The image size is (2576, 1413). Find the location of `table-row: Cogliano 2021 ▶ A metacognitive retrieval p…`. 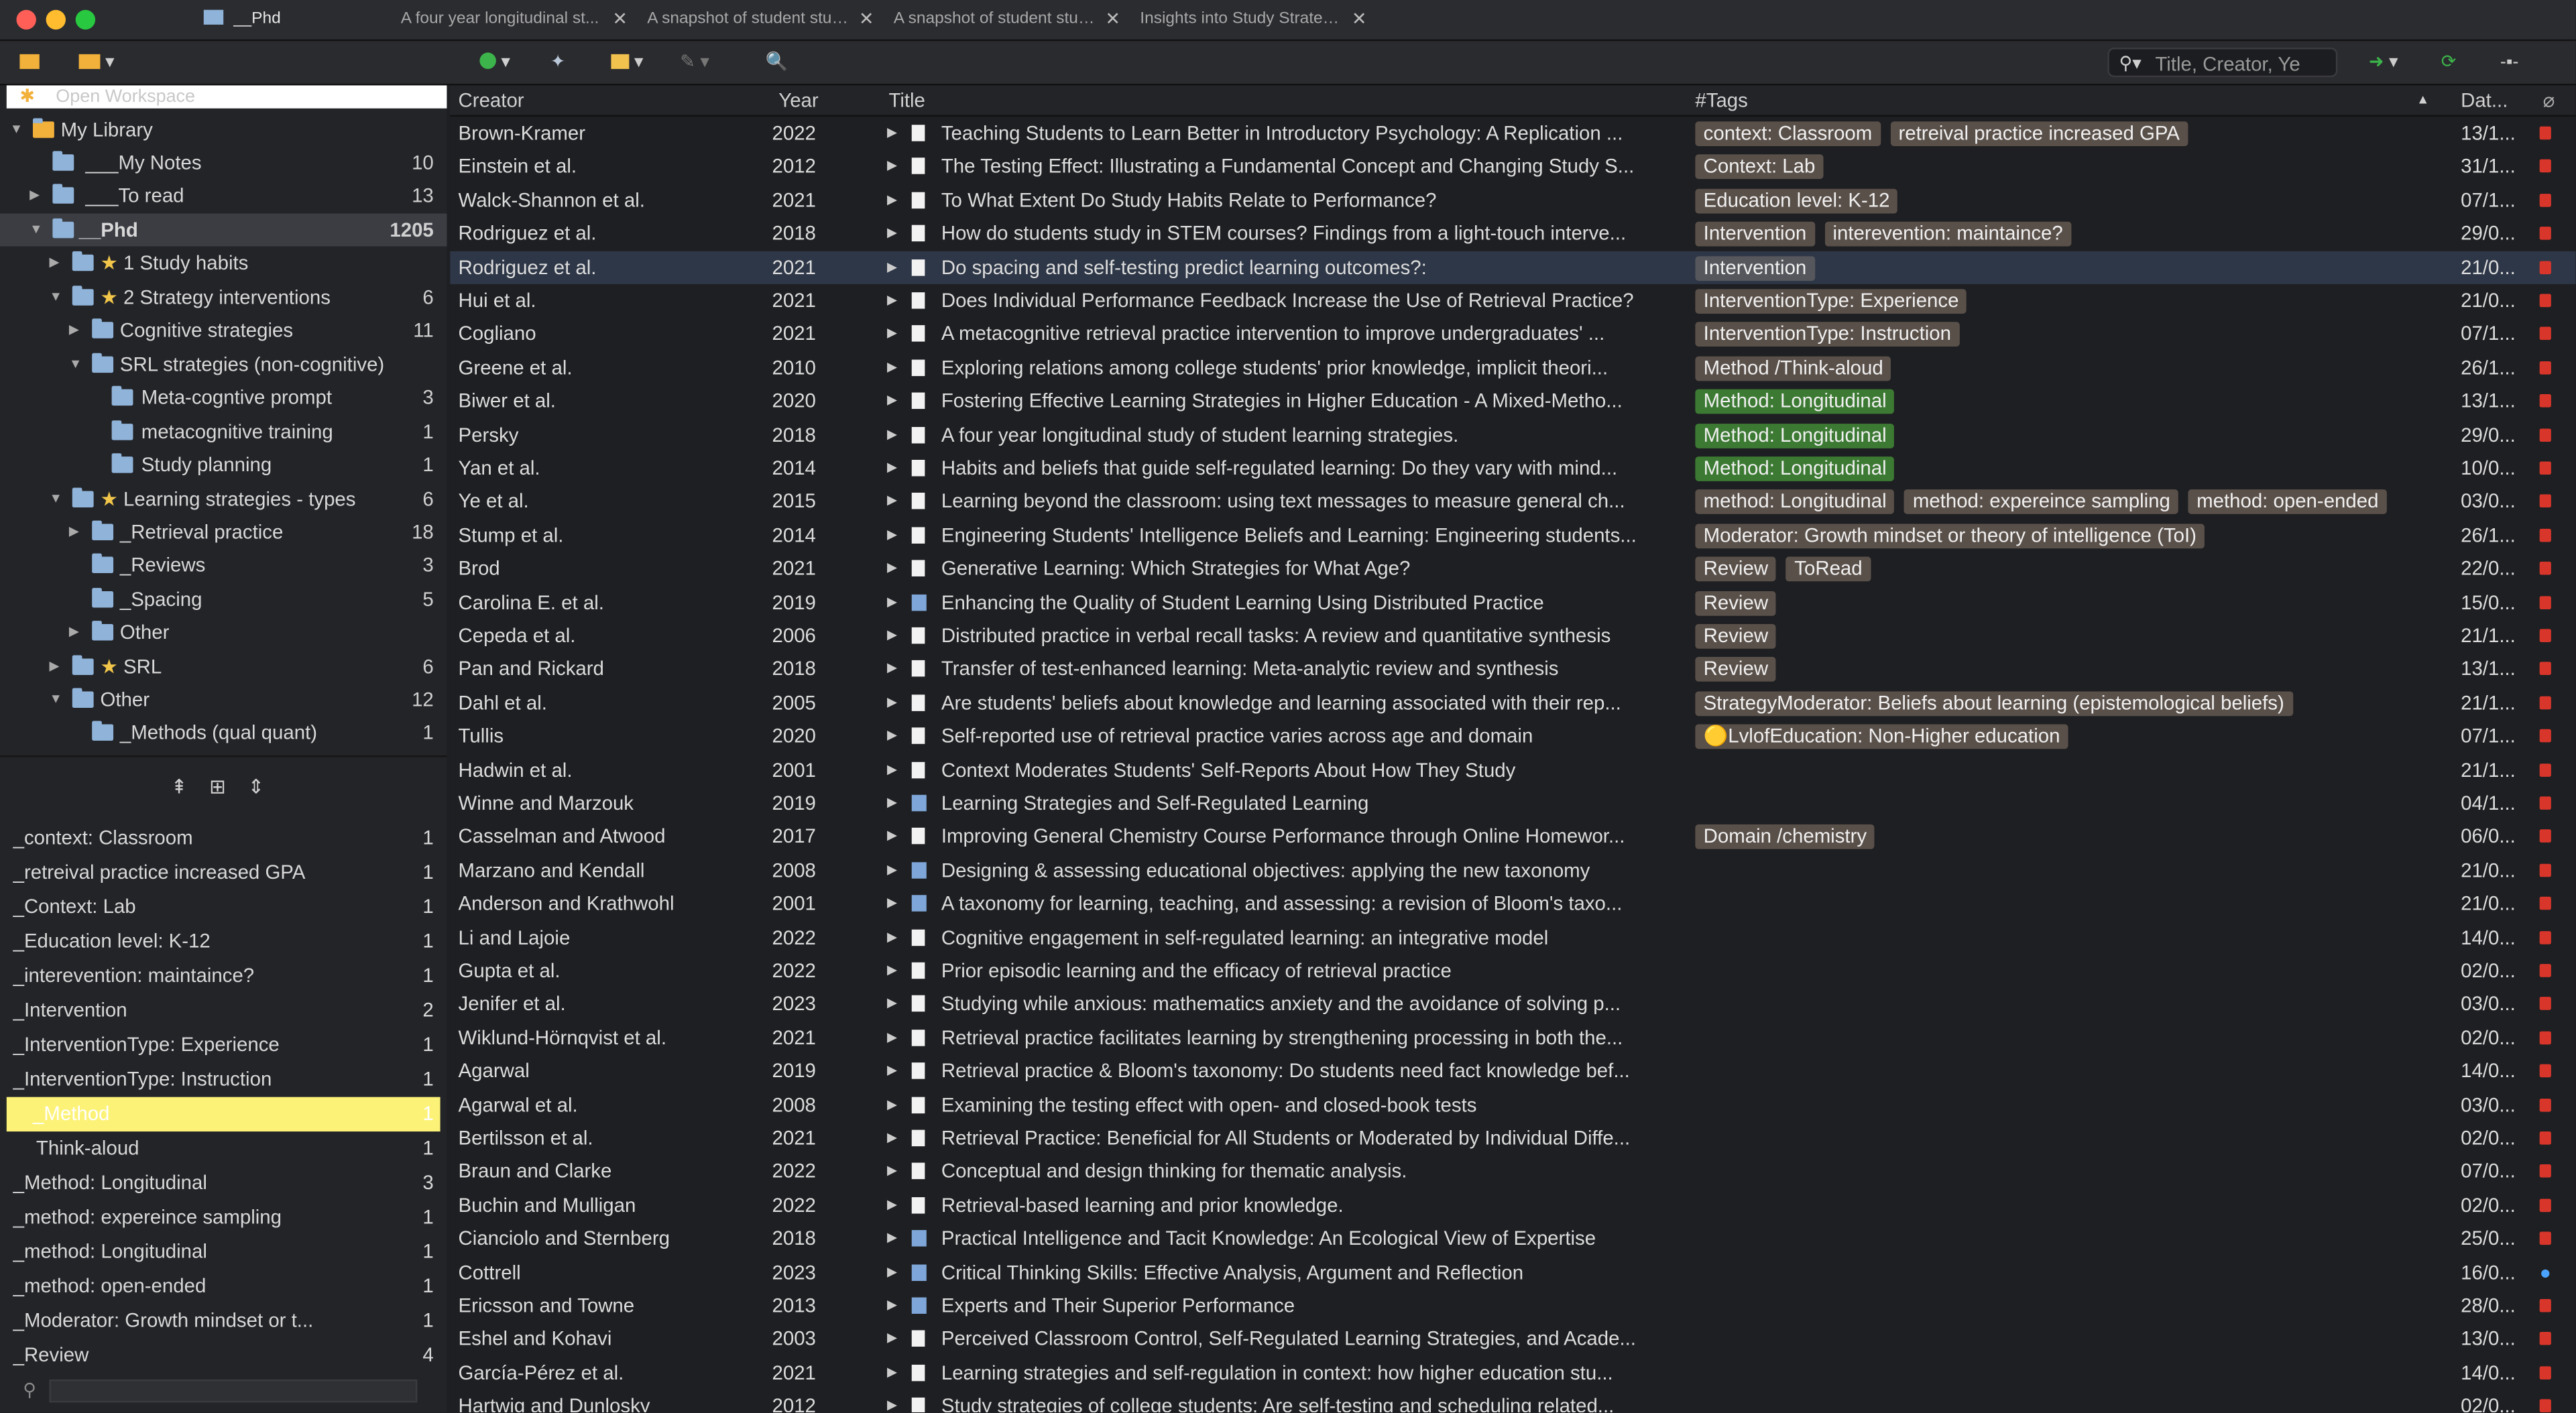

table-row: Cogliano 2021 ▶ A metacognitive retrieval p… is located at coordinates (1512, 334).